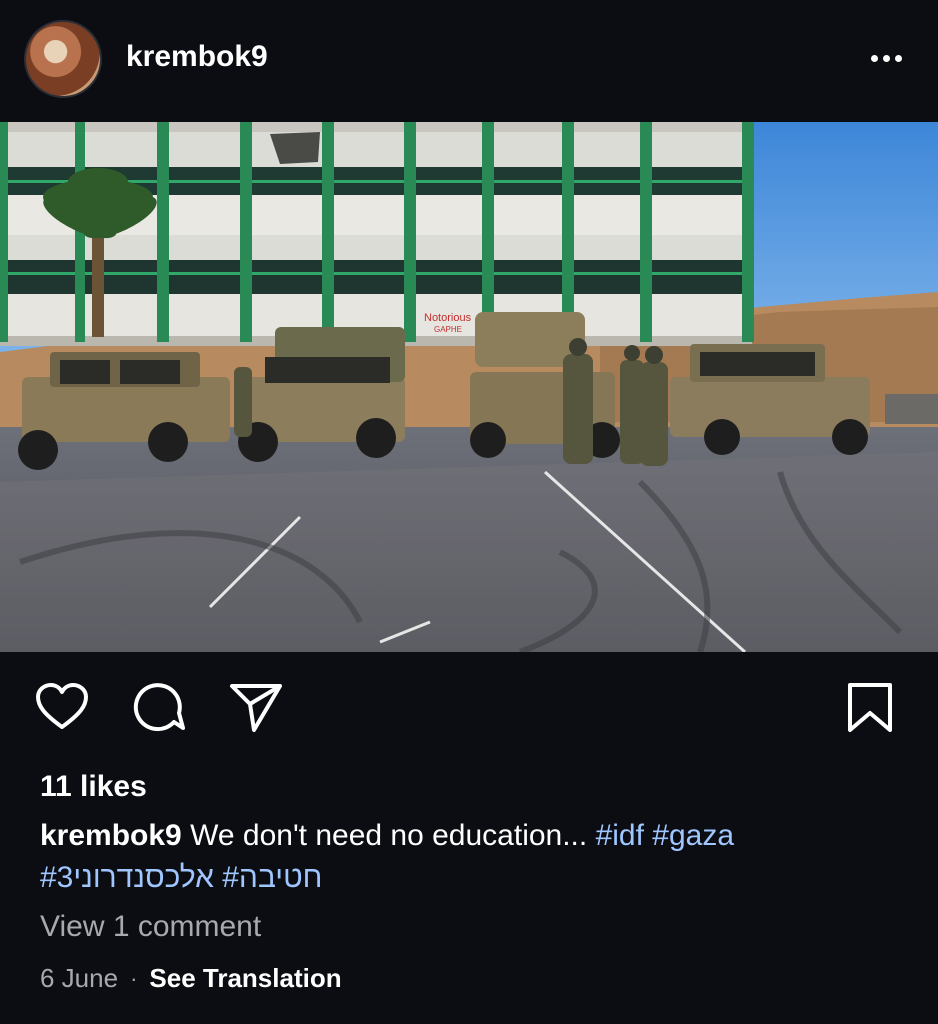 The image size is (938, 1024). I want to click on post-date: 6 June, so click(79, 978).